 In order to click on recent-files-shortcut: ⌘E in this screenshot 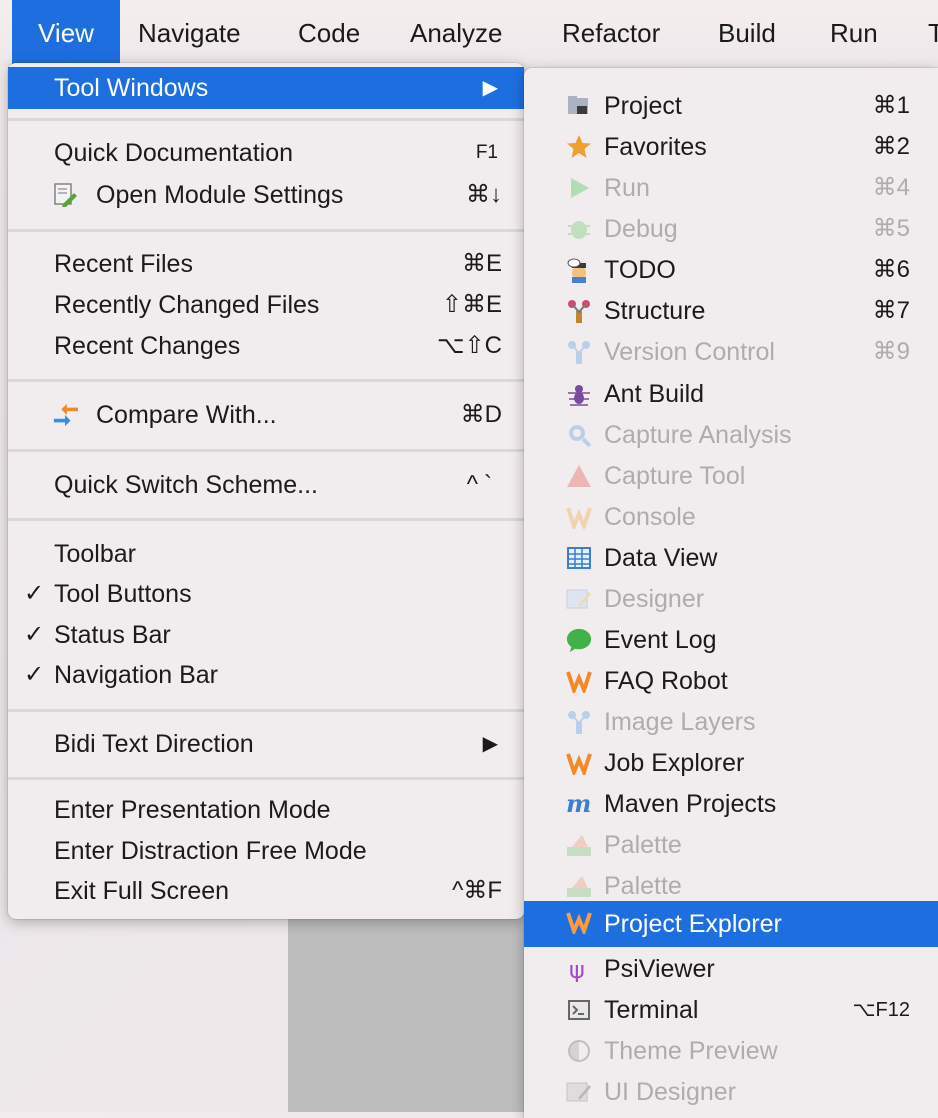, I will do `click(481, 263)`.